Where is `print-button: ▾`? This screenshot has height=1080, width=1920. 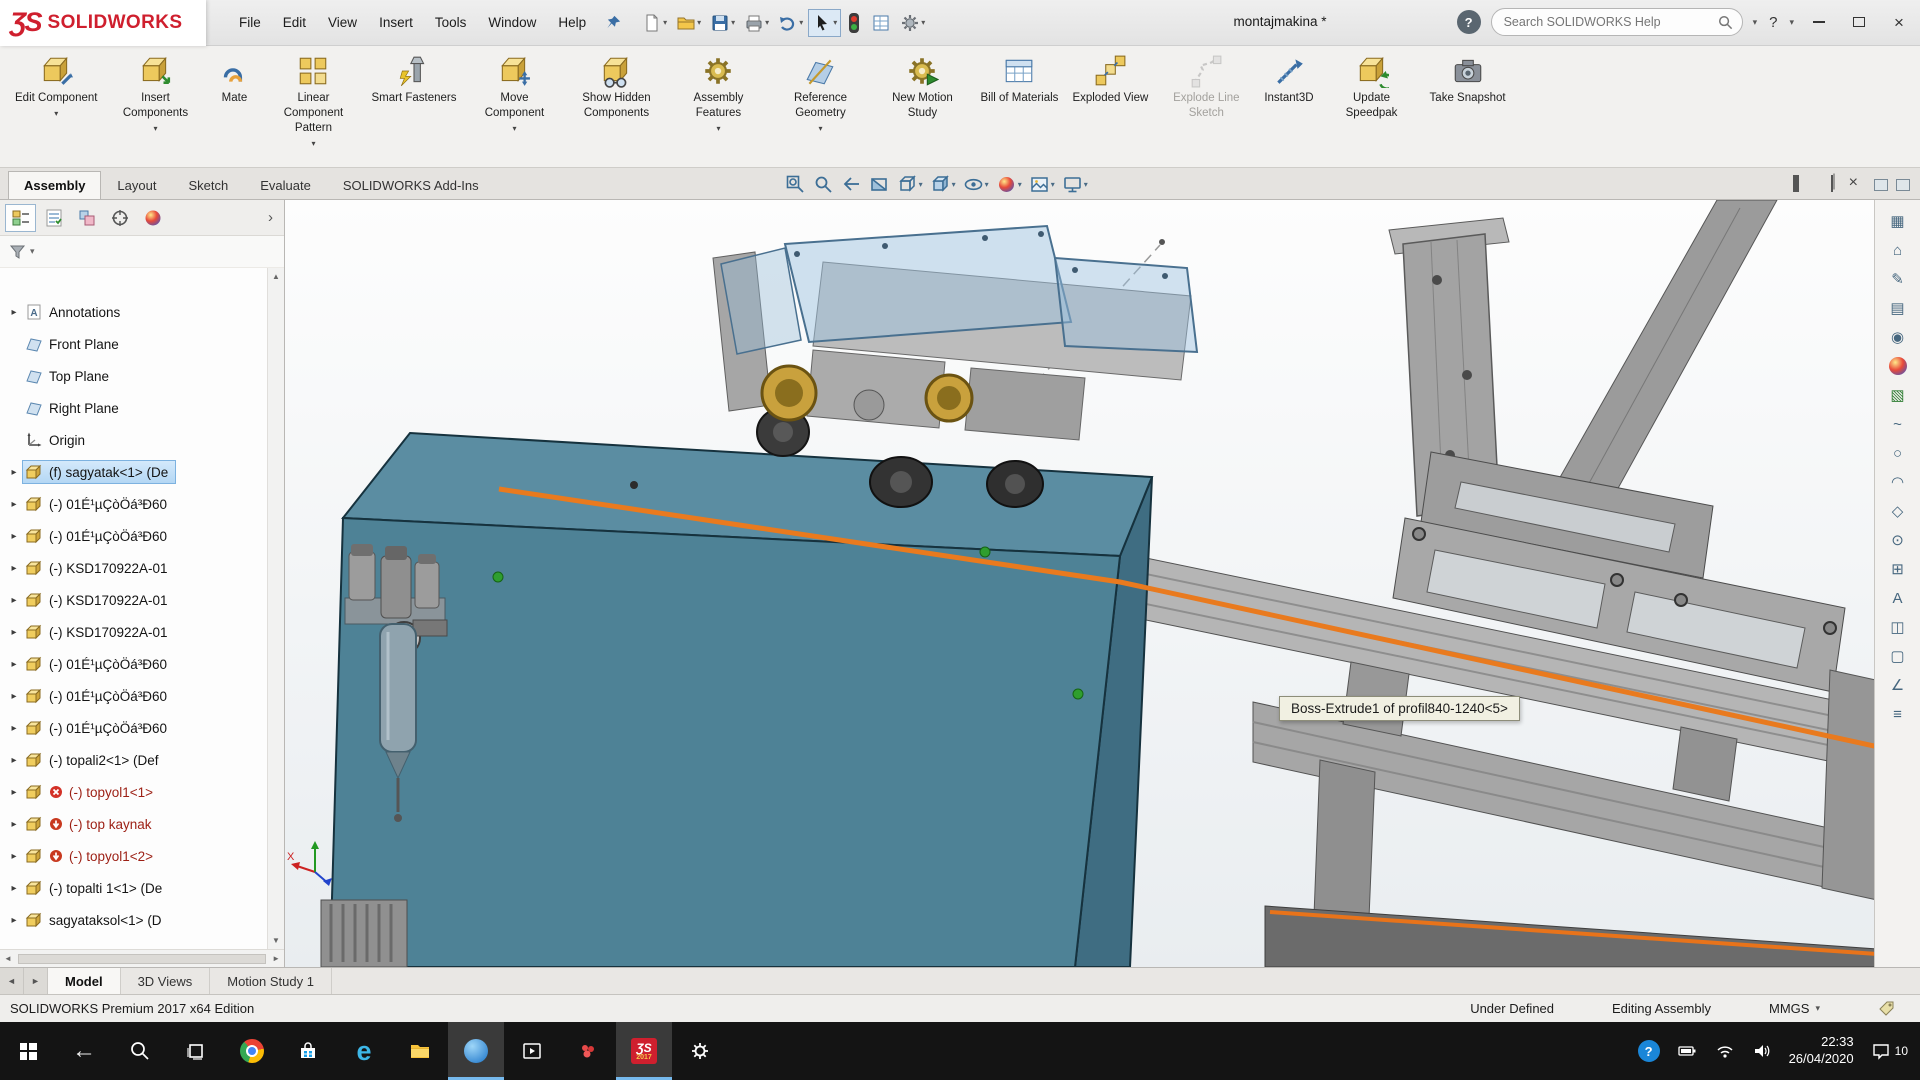 print-button: ▾ is located at coordinates (756, 23).